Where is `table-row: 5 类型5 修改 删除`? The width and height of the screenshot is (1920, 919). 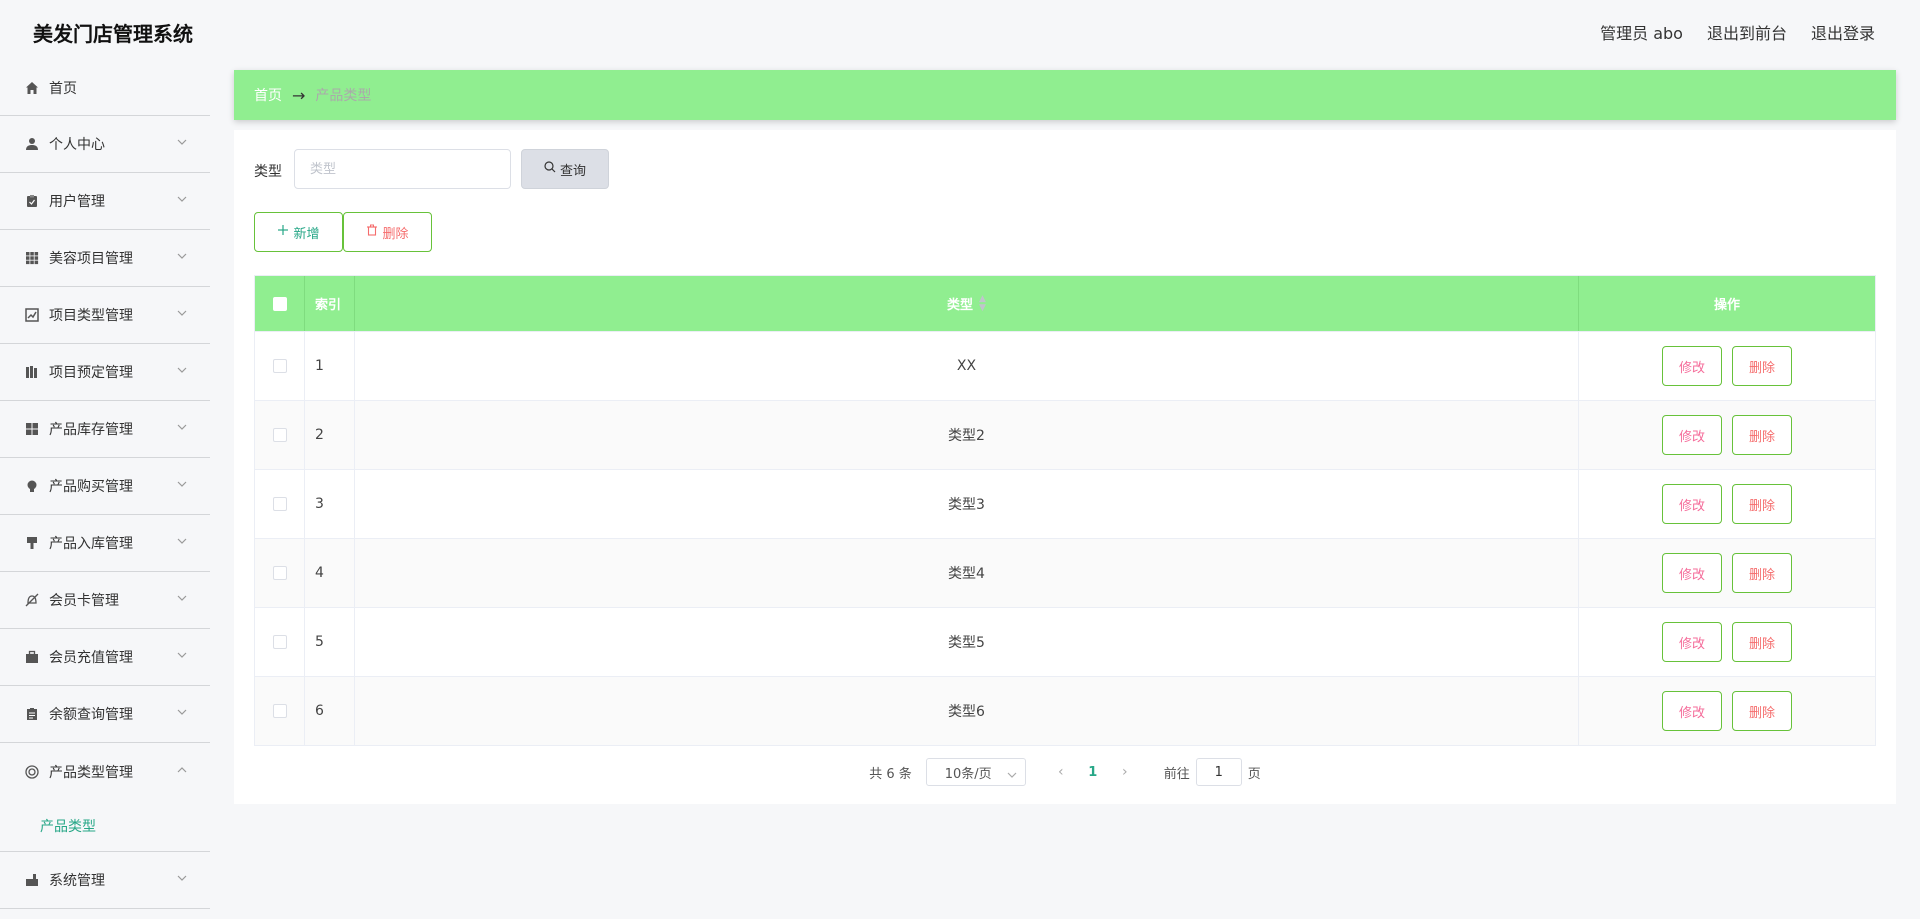
table-row: 5 类型5 修改 删除 is located at coordinates (1065, 641).